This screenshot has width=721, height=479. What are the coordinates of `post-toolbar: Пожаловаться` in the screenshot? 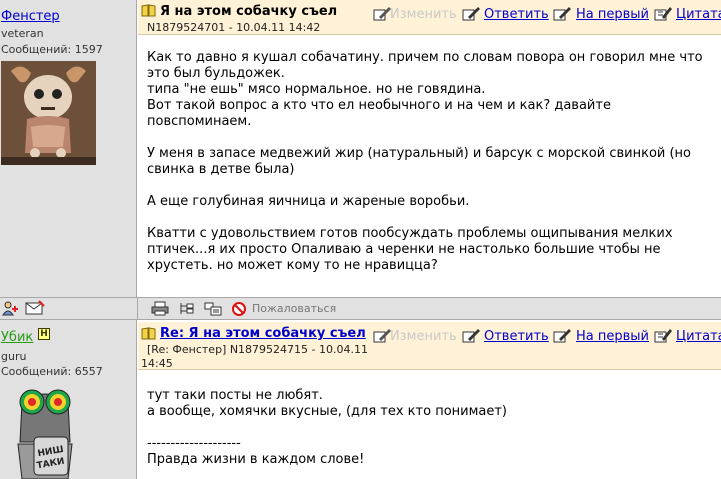 It's located at (360, 308).